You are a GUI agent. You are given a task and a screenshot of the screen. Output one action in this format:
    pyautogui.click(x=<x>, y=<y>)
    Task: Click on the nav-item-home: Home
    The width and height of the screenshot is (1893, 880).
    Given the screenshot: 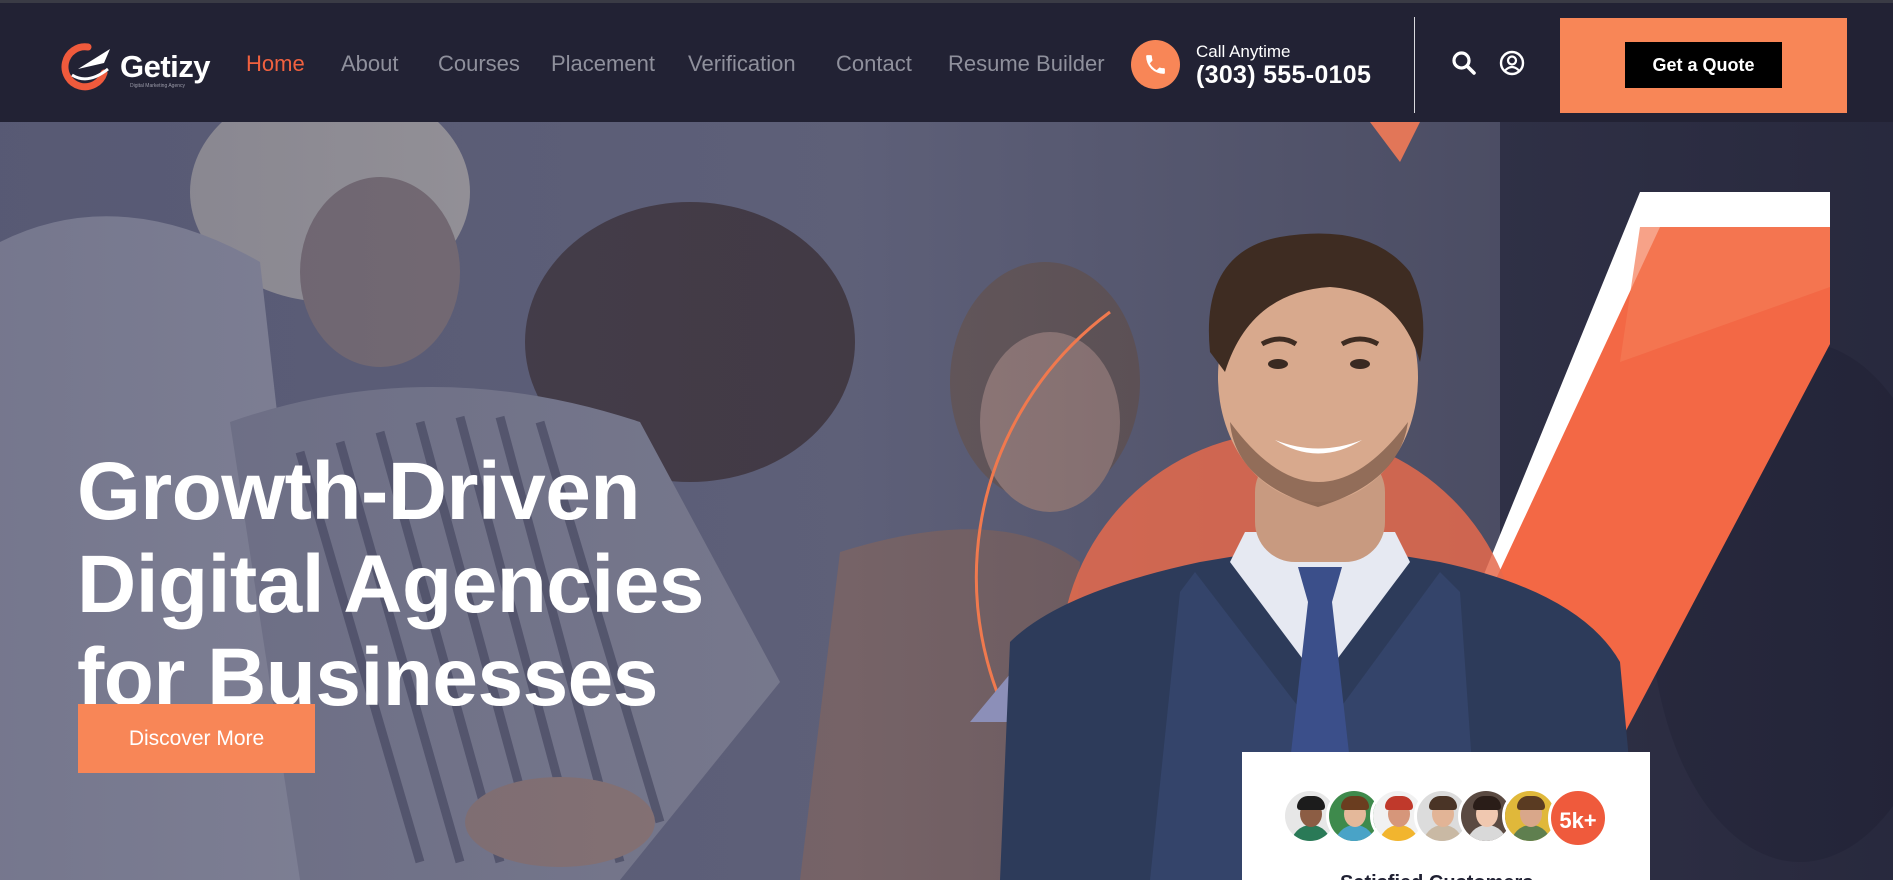 What is the action you would take?
    pyautogui.click(x=275, y=64)
    